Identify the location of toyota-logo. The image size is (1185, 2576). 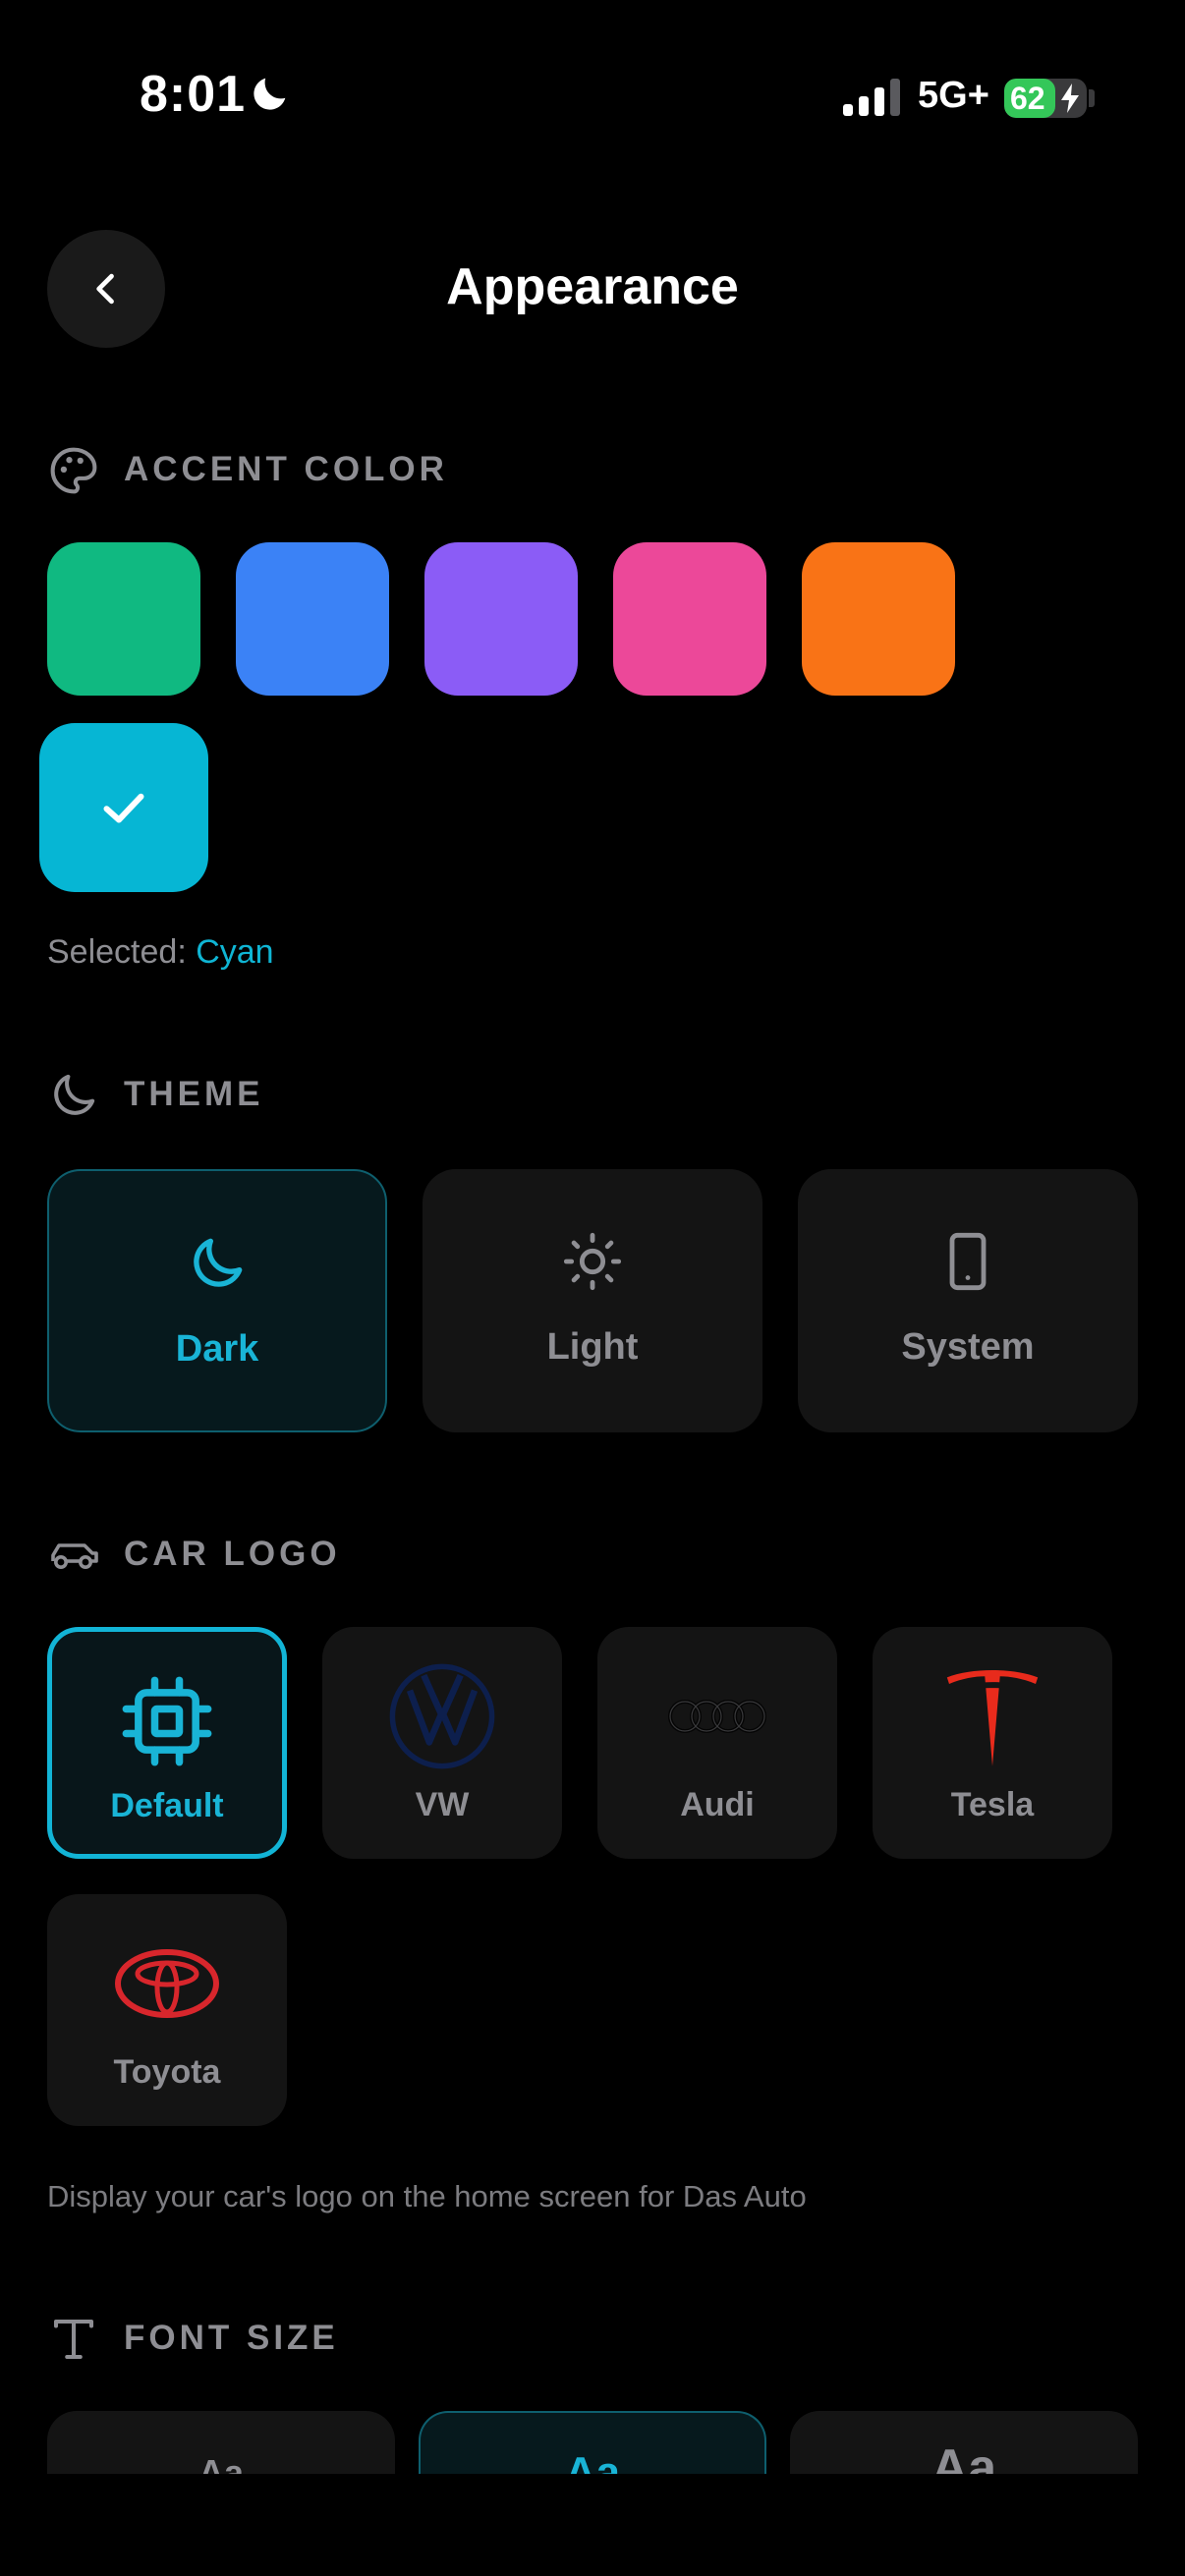
(167, 1983).